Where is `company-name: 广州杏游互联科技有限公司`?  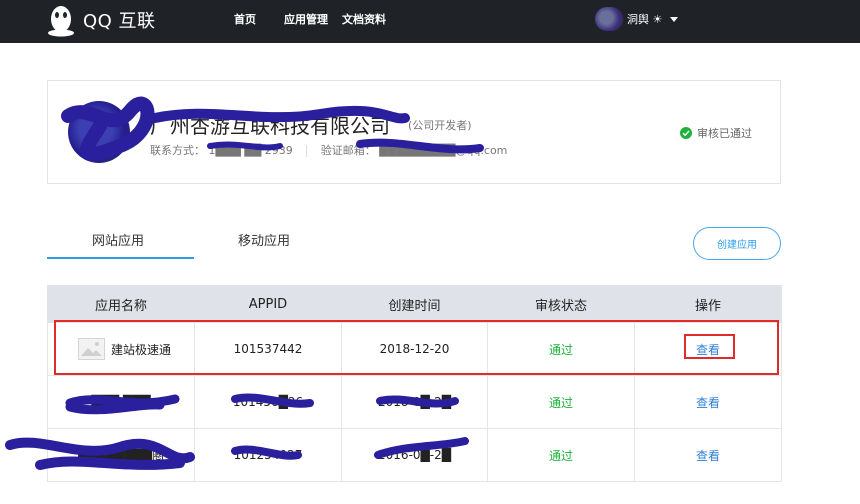
company-name: 广州杏游互联科技有限公司 is located at coordinates (270, 126).